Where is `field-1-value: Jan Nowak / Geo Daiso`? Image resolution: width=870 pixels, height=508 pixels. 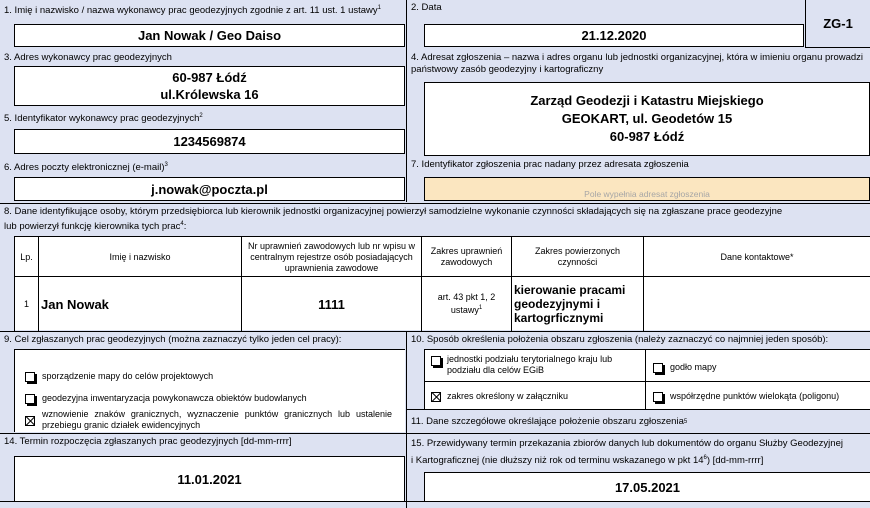
field-1-value: Jan Nowak / Geo Daiso is located at coordinates (209, 35).